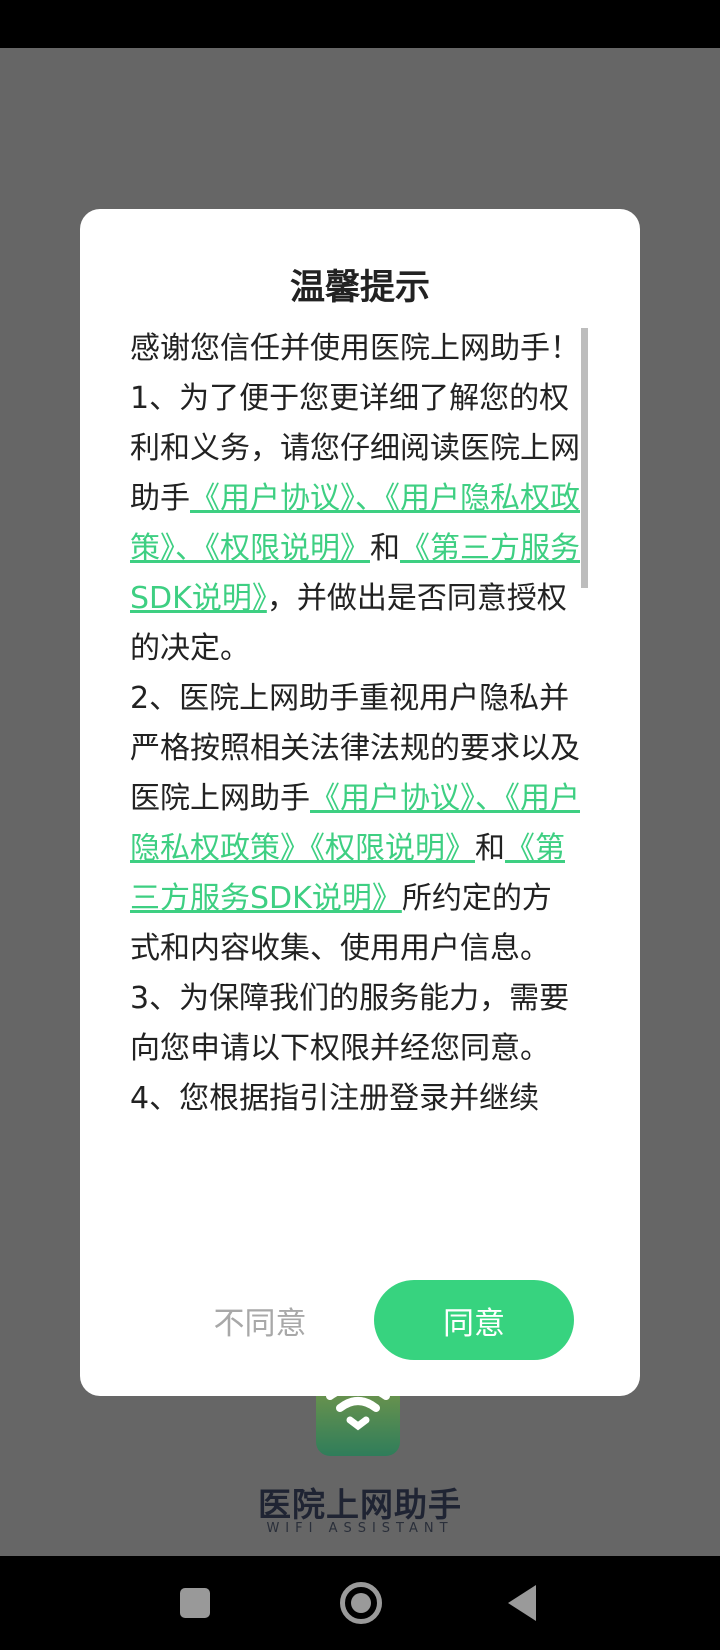  What do you see at coordinates (385, 548) in the screenshot?
I see `paragraph-1-connector: 和` at bounding box center [385, 548].